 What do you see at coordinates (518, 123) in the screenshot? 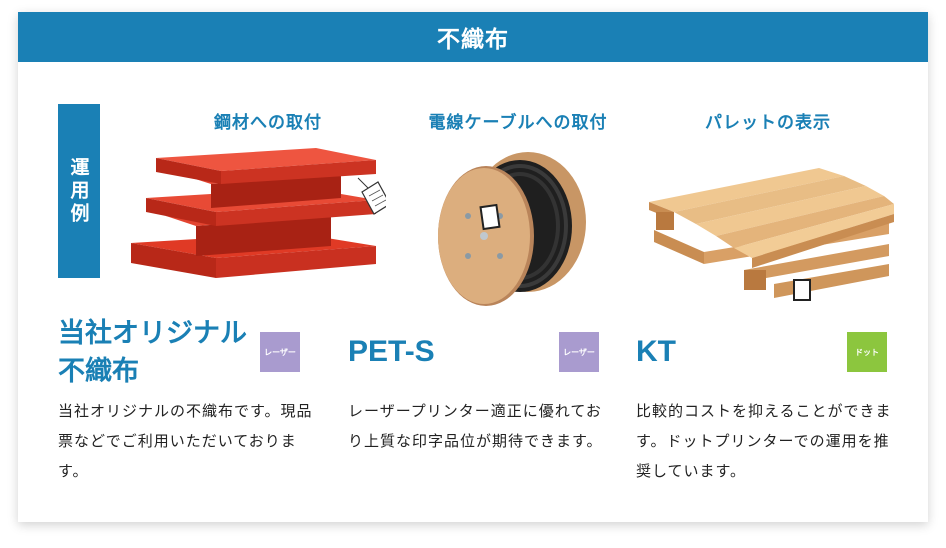
I see `caption-cable: 電線ケーブルへの取付` at bounding box center [518, 123].